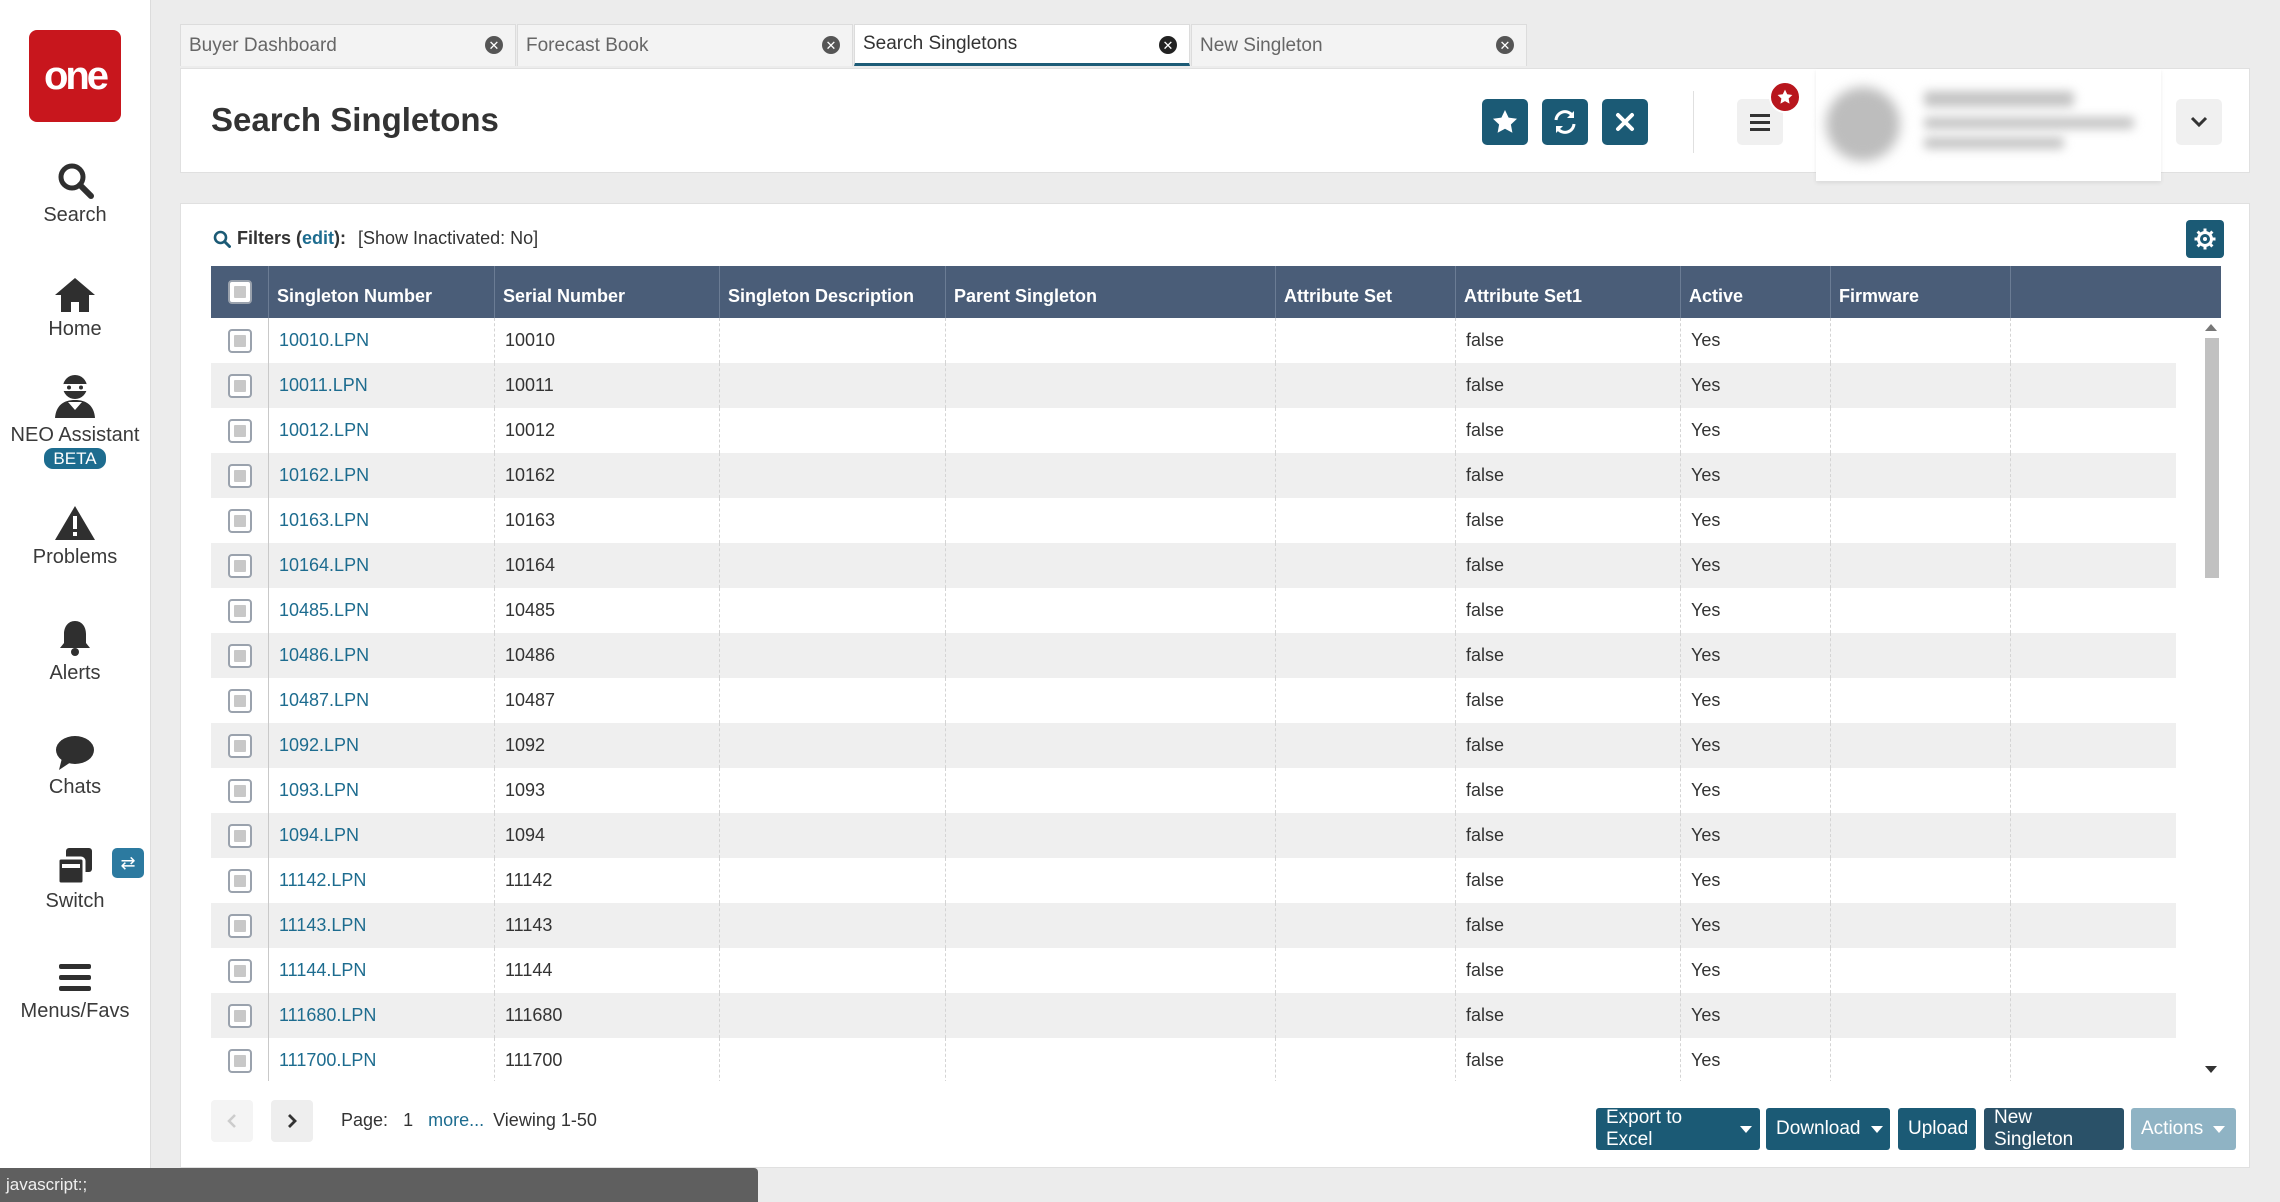  Describe the element at coordinates (607, 745) in the screenshot. I see `serial-number-cell: 1092` at that location.